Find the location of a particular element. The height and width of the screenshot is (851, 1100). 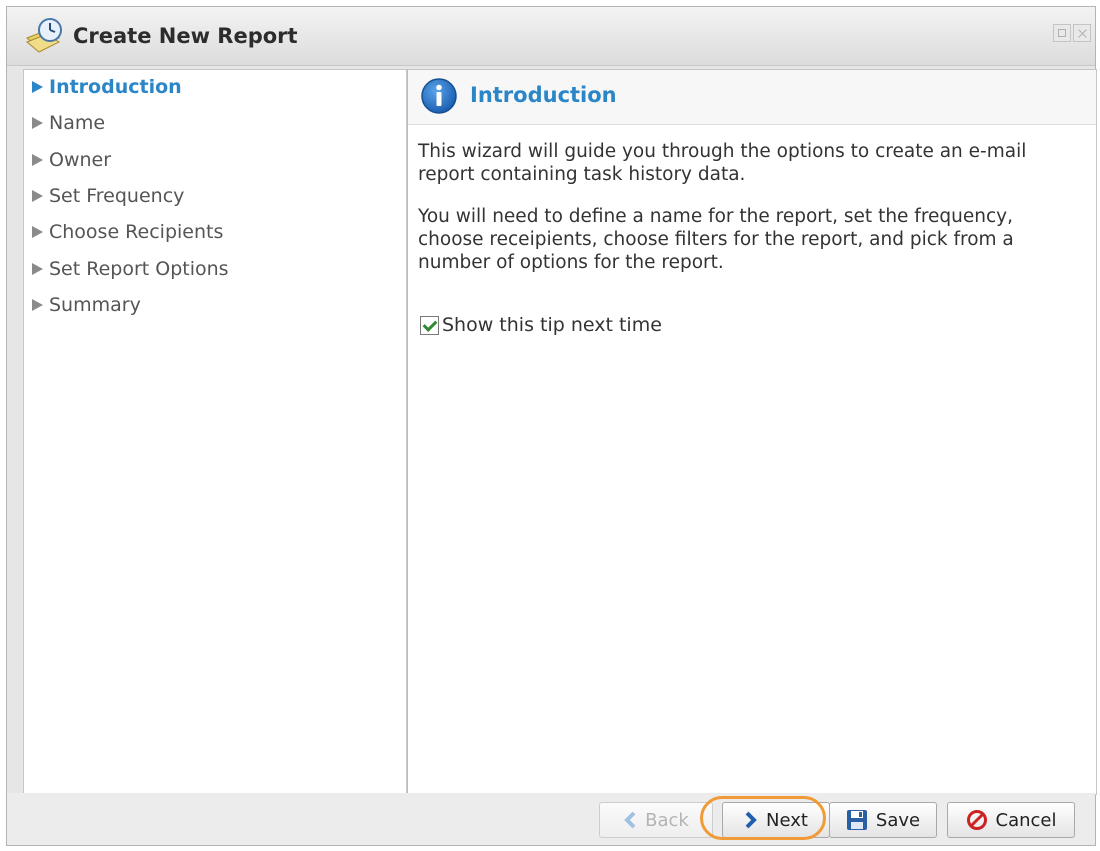

chevron-right-icon is located at coordinates (751, 820).